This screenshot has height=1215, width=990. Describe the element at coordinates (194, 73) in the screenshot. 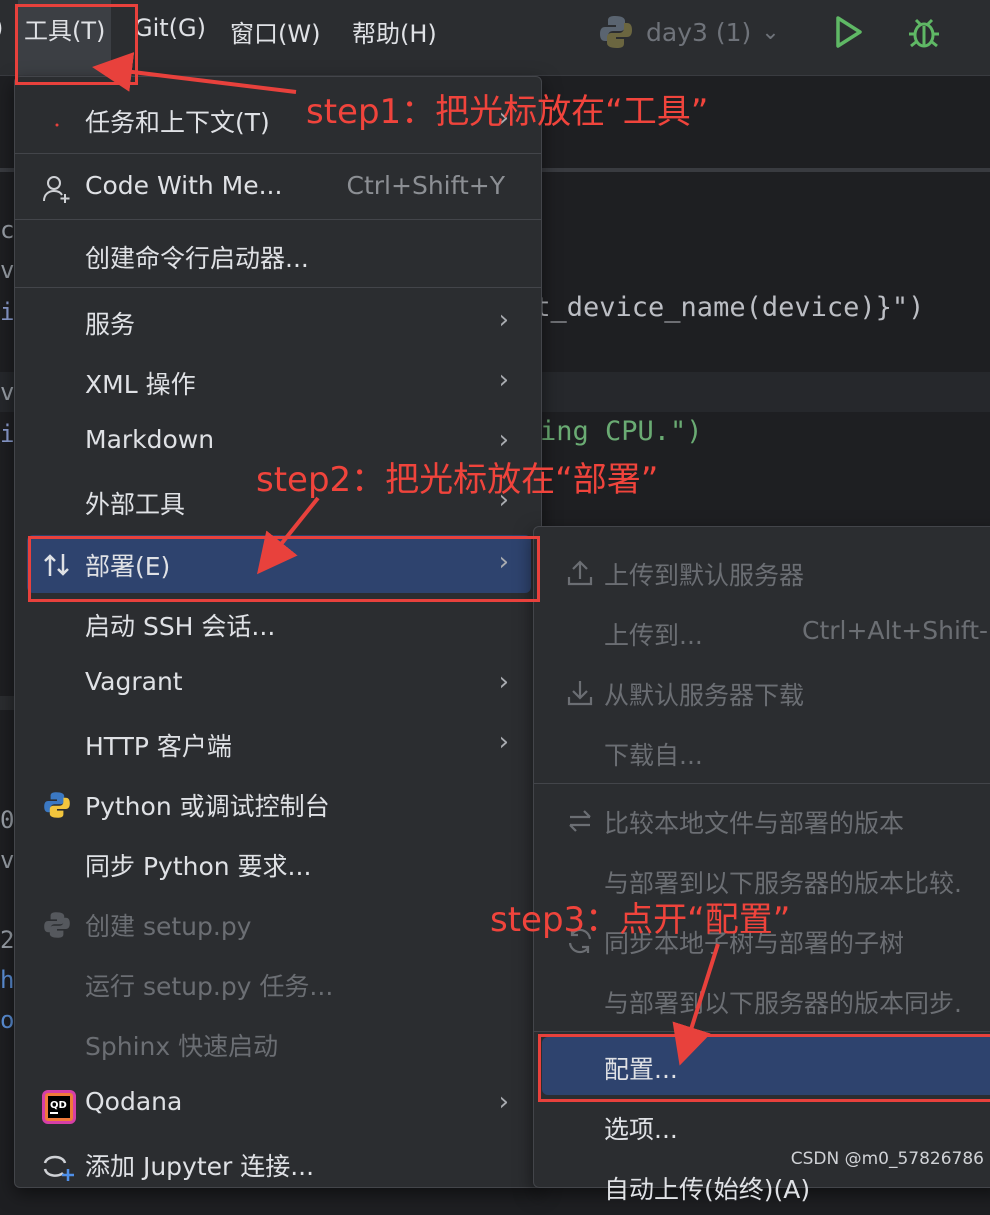

I see `arrow-step1` at that location.